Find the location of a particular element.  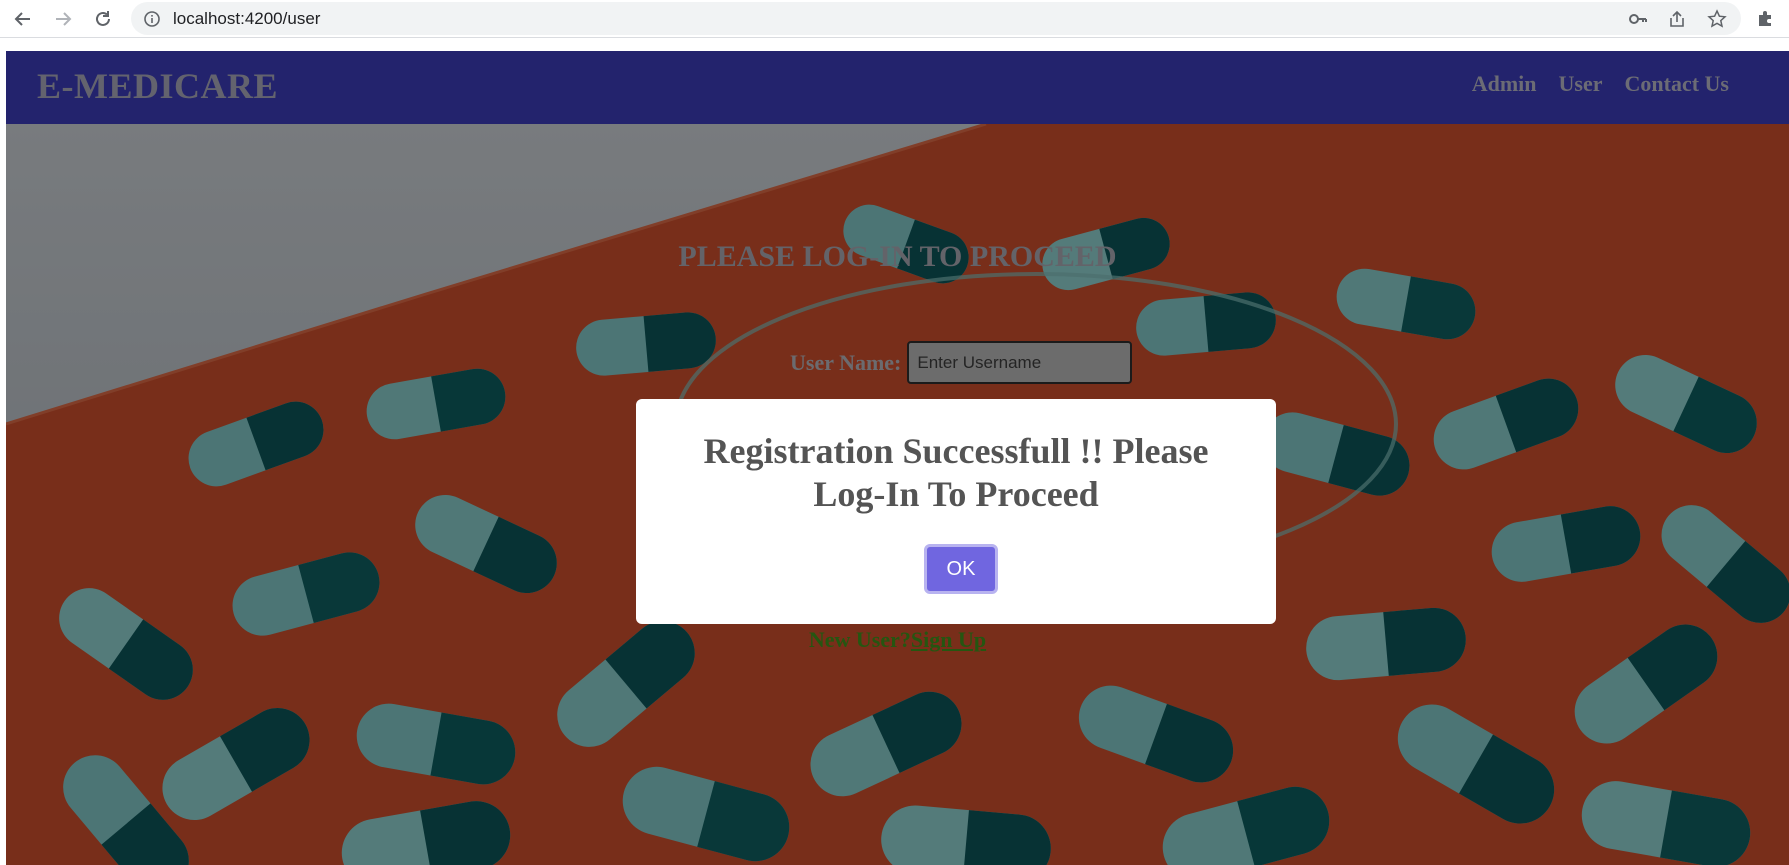

address-bar: localhost:4200/user is located at coordinates (936, 18).